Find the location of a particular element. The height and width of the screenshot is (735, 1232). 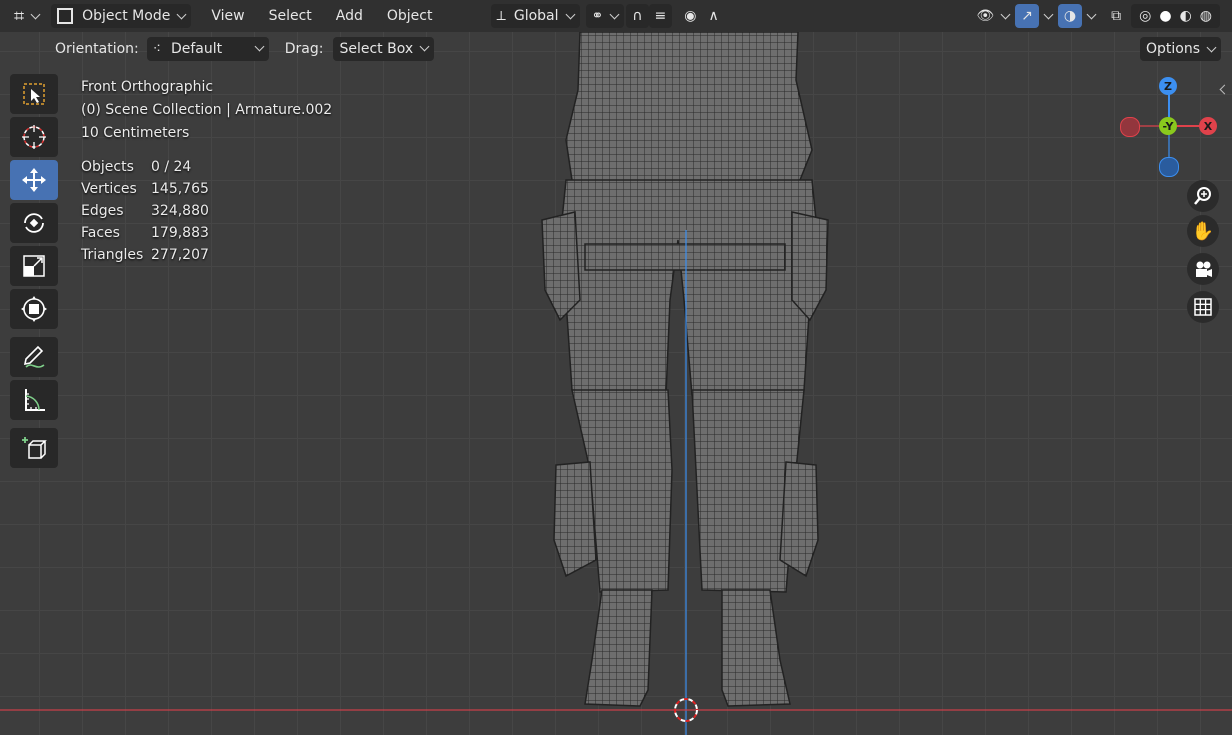

xray-icon: ⧉ is located at coordinates (1116, 16).